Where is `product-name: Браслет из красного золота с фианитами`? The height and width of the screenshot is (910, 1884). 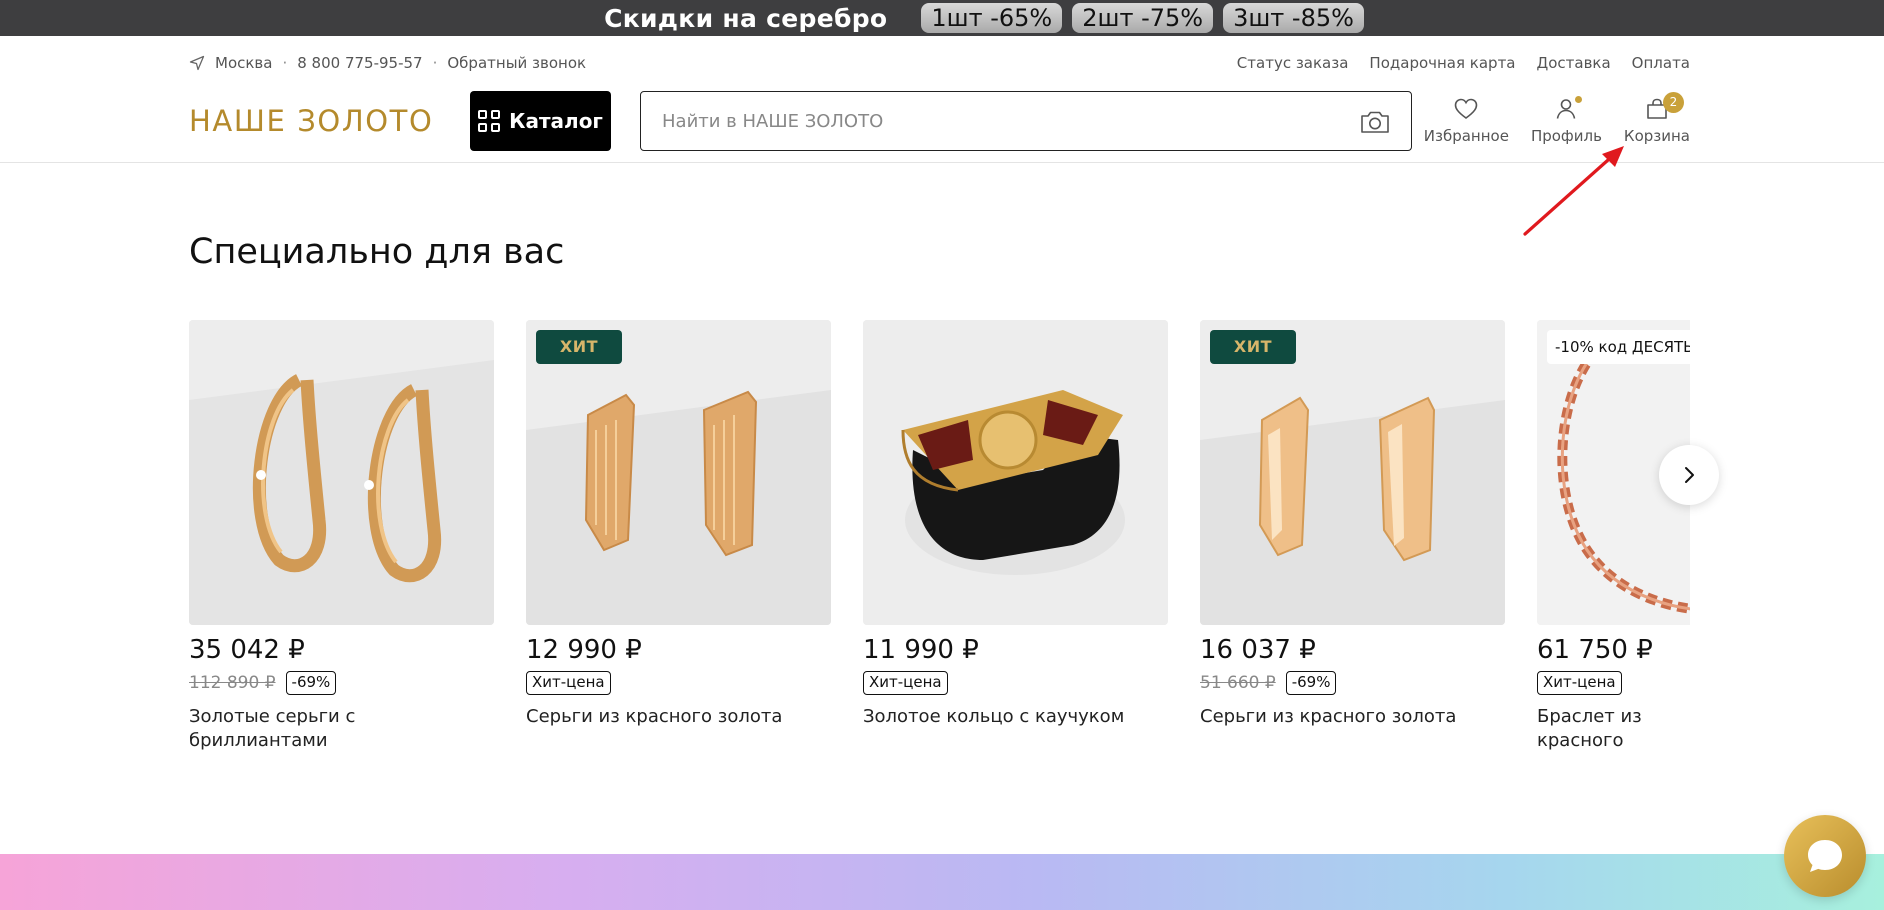
product-name: Браслет из красного золота с фианитами is located at coordinates (1613, 732).